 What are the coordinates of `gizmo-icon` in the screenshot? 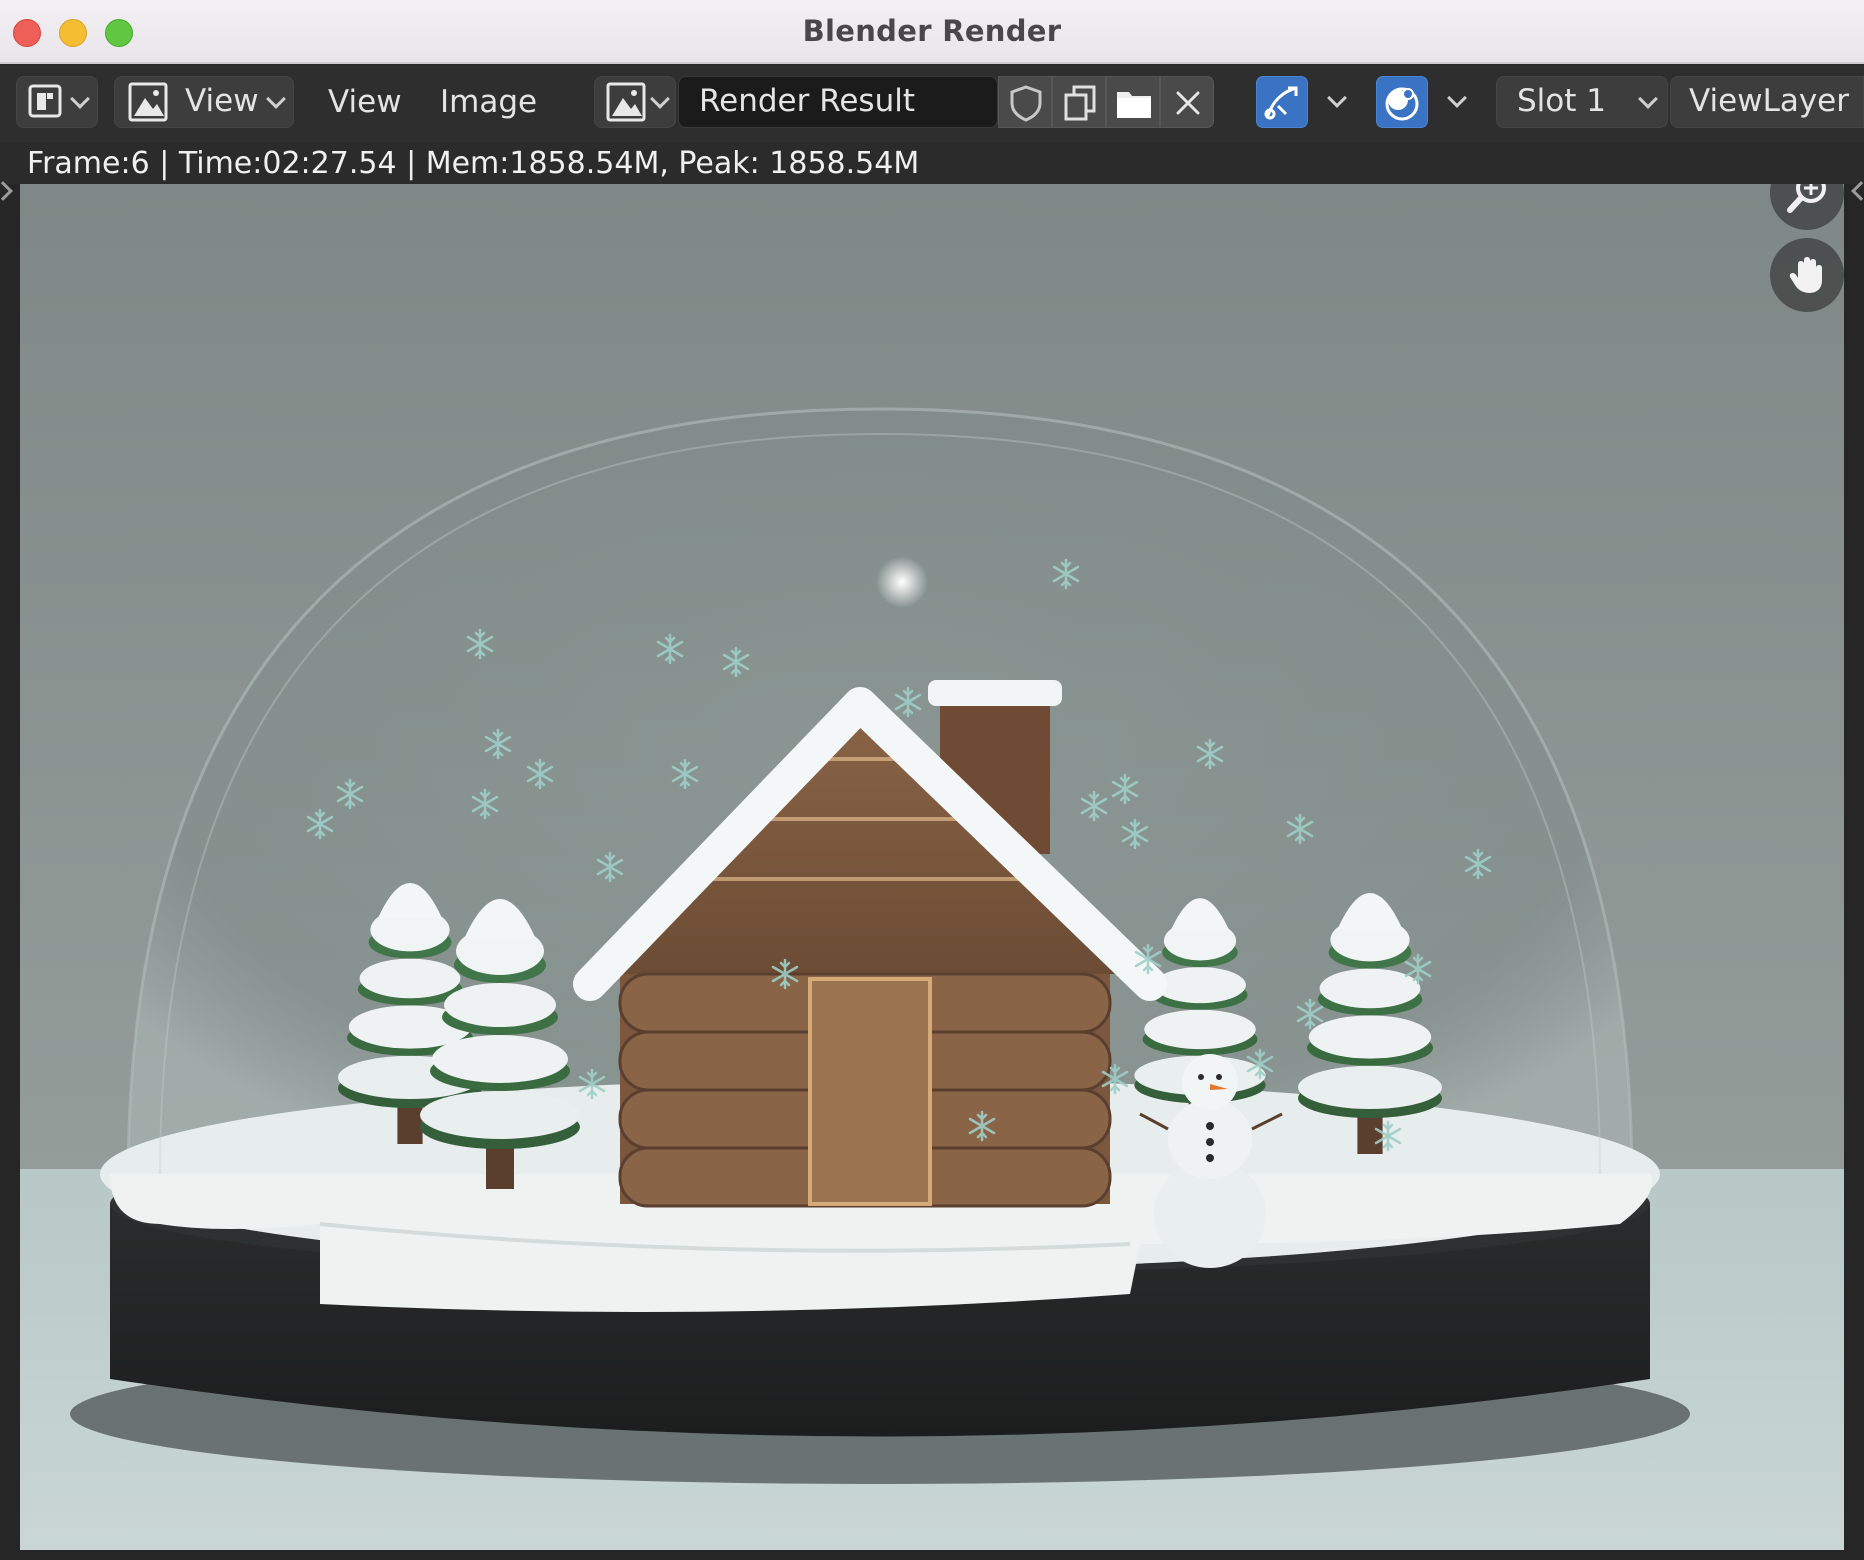 It's located at (1281, 103).